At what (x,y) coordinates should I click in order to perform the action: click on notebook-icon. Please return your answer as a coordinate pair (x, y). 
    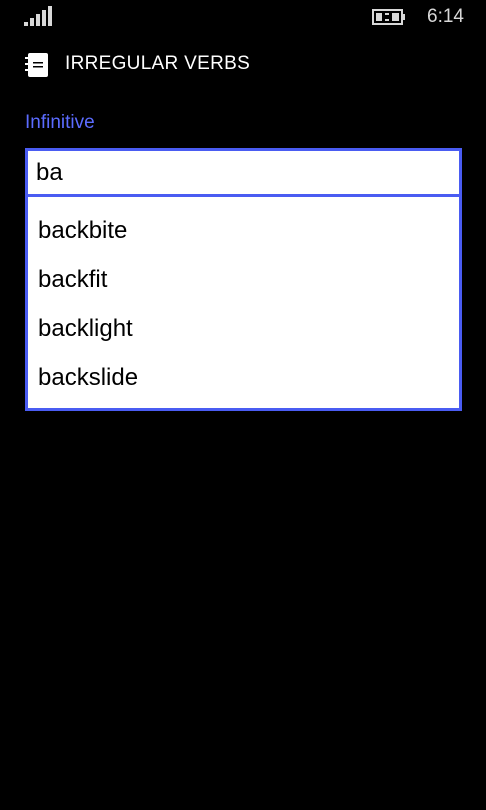
    Looking at the image, I should click on (36, 65).